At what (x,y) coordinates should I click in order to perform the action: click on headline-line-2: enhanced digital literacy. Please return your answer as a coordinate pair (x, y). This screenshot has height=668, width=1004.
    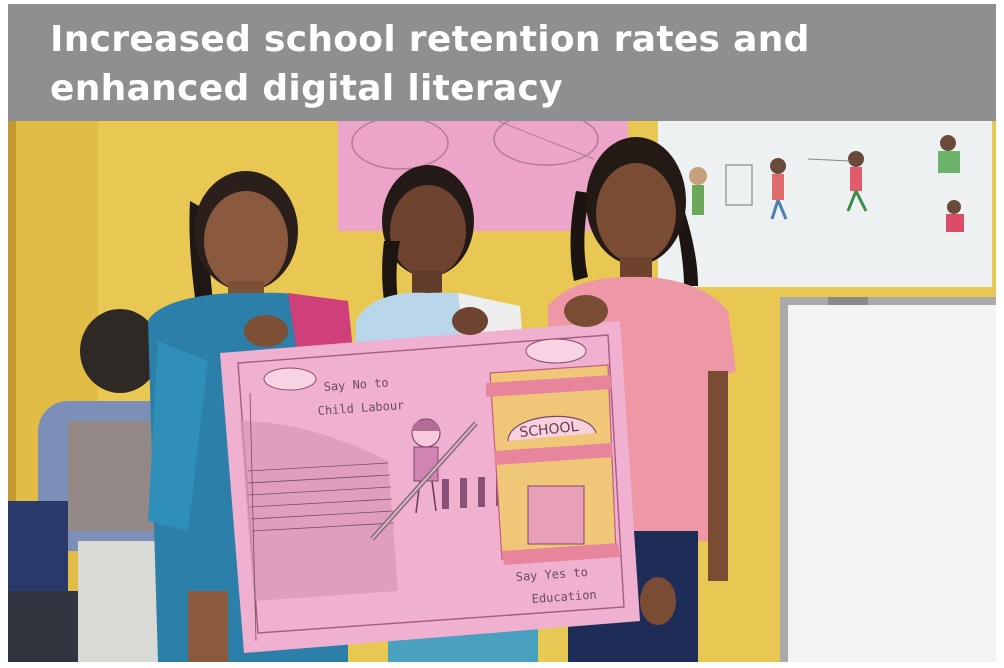
    Looking at the image, I should click on (306, 88).